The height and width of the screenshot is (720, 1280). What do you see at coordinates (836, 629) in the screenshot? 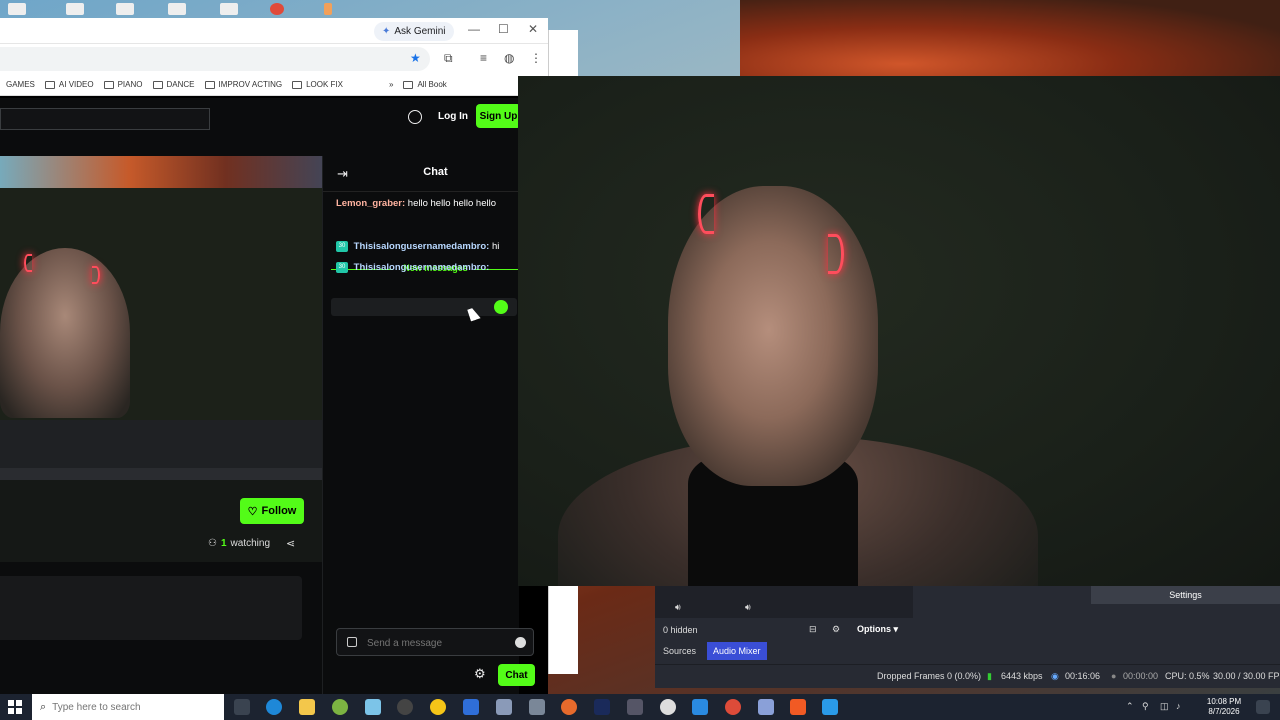
I see `filter-icon: ⚙` at bounding box center [836, 629].